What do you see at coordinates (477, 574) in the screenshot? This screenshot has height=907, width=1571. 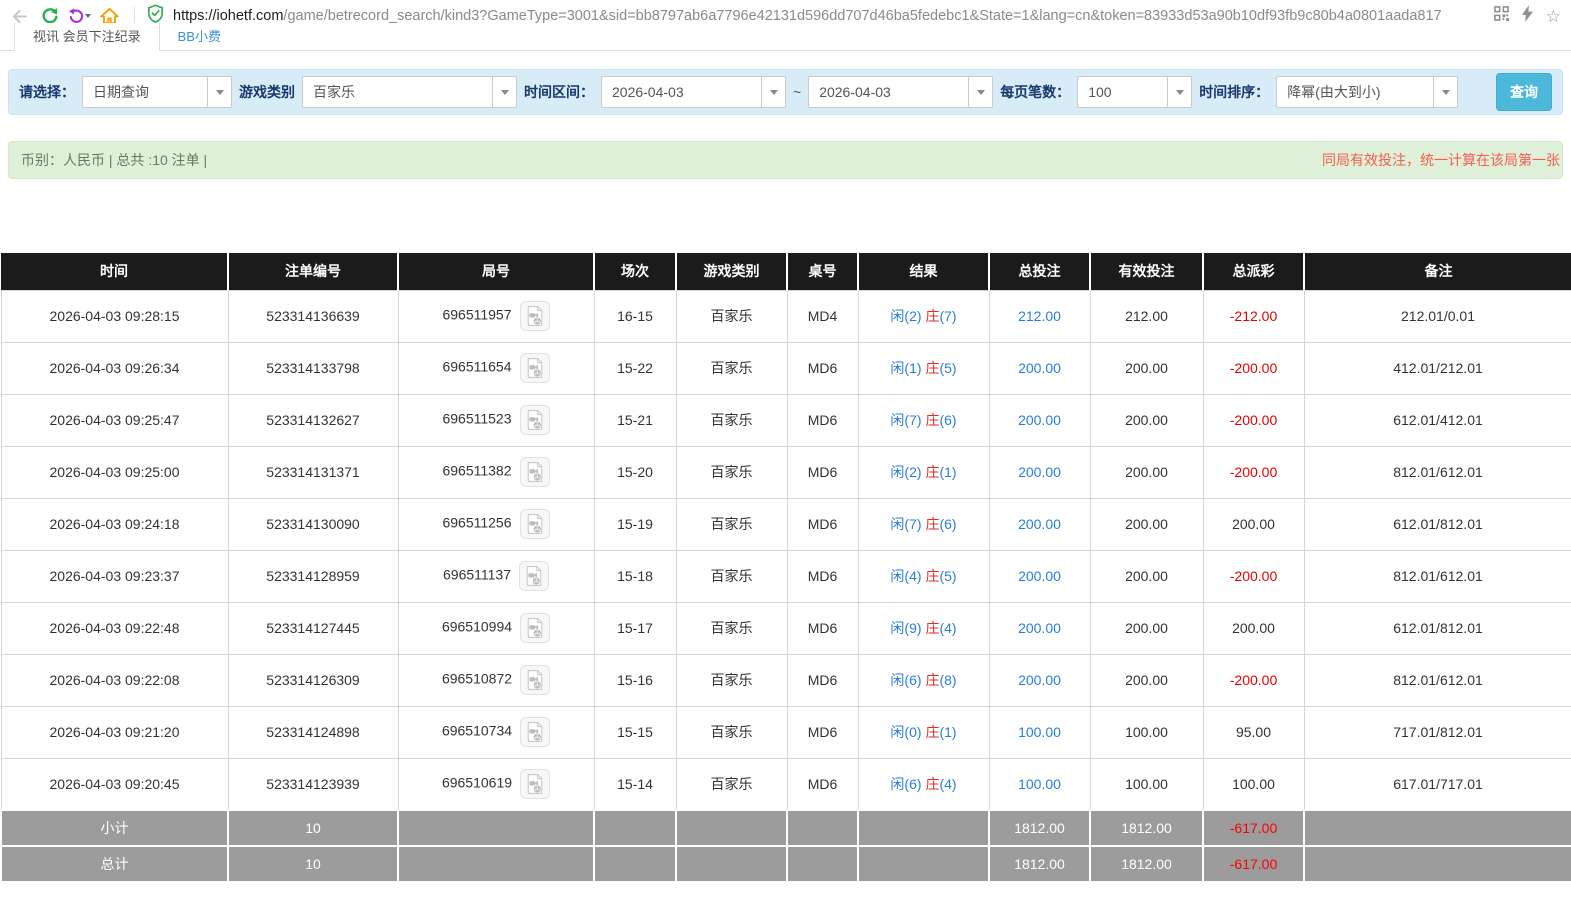 I see `round-number: 696511137` at bounding box center [477, 574].